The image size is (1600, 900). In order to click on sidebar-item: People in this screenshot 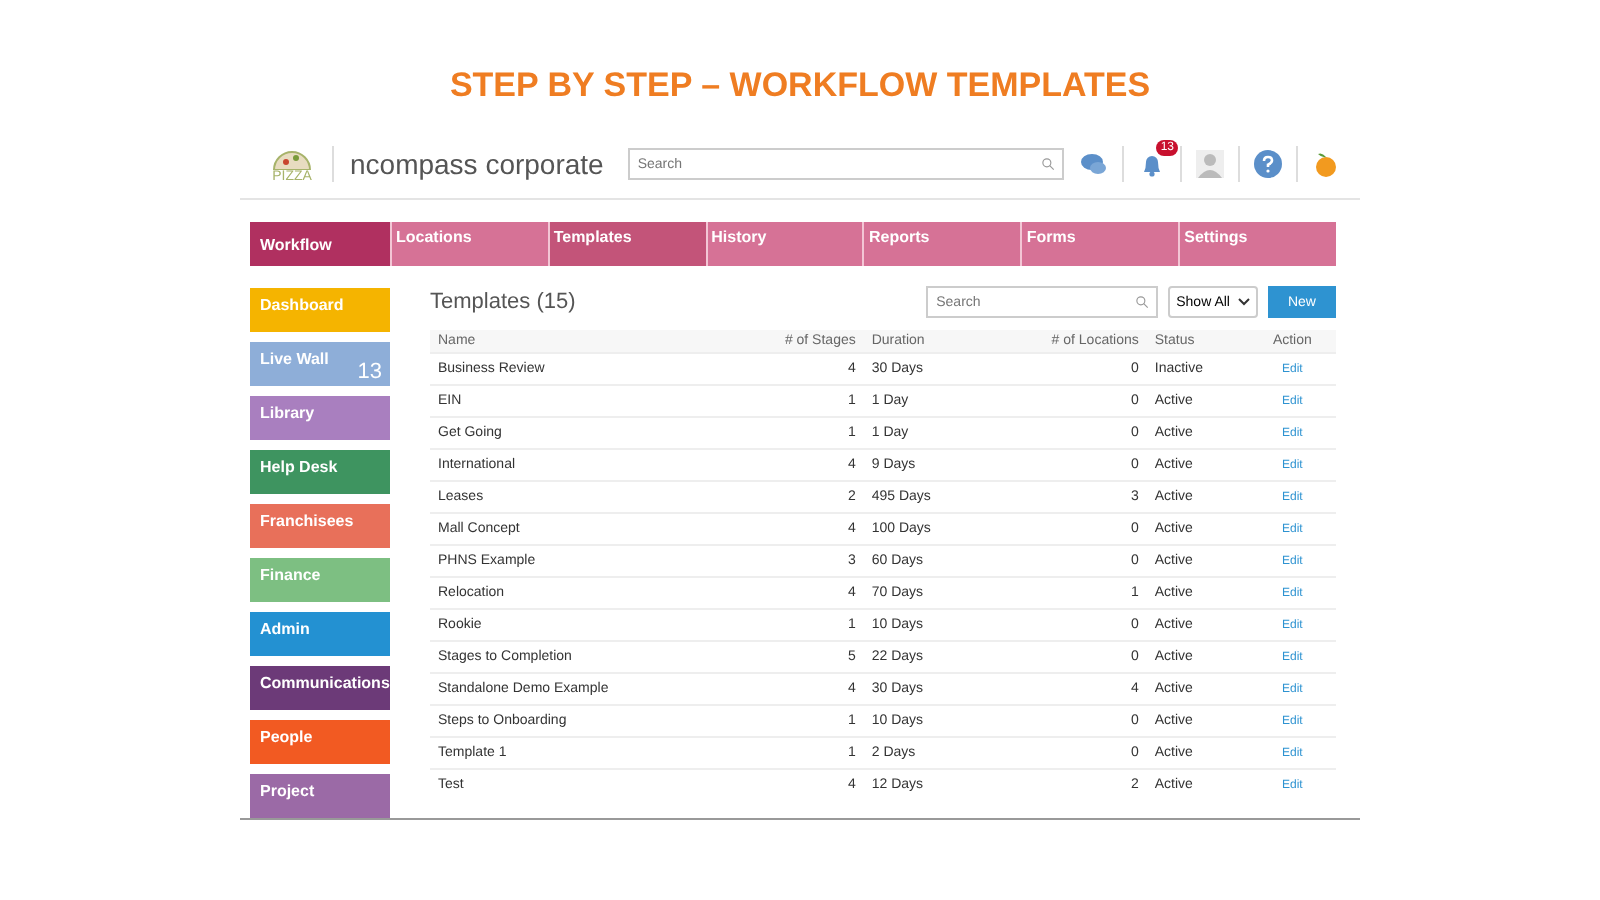, I will do `click(320, 742)`.